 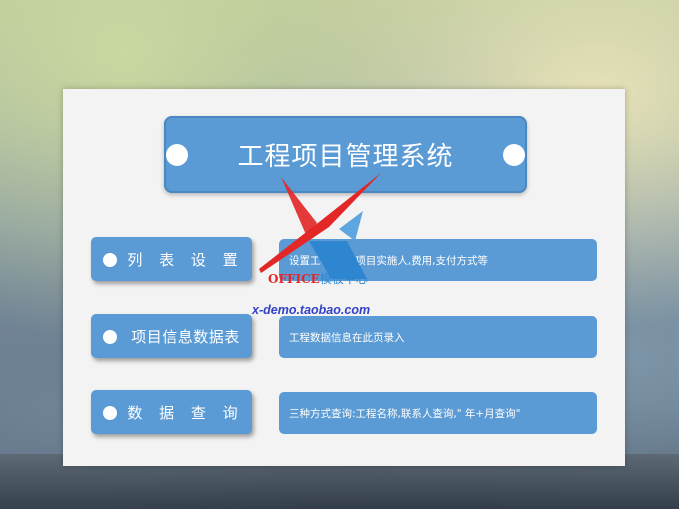 I want to click on page-title: 工程项目管理系统, so click(x=345, y=157).